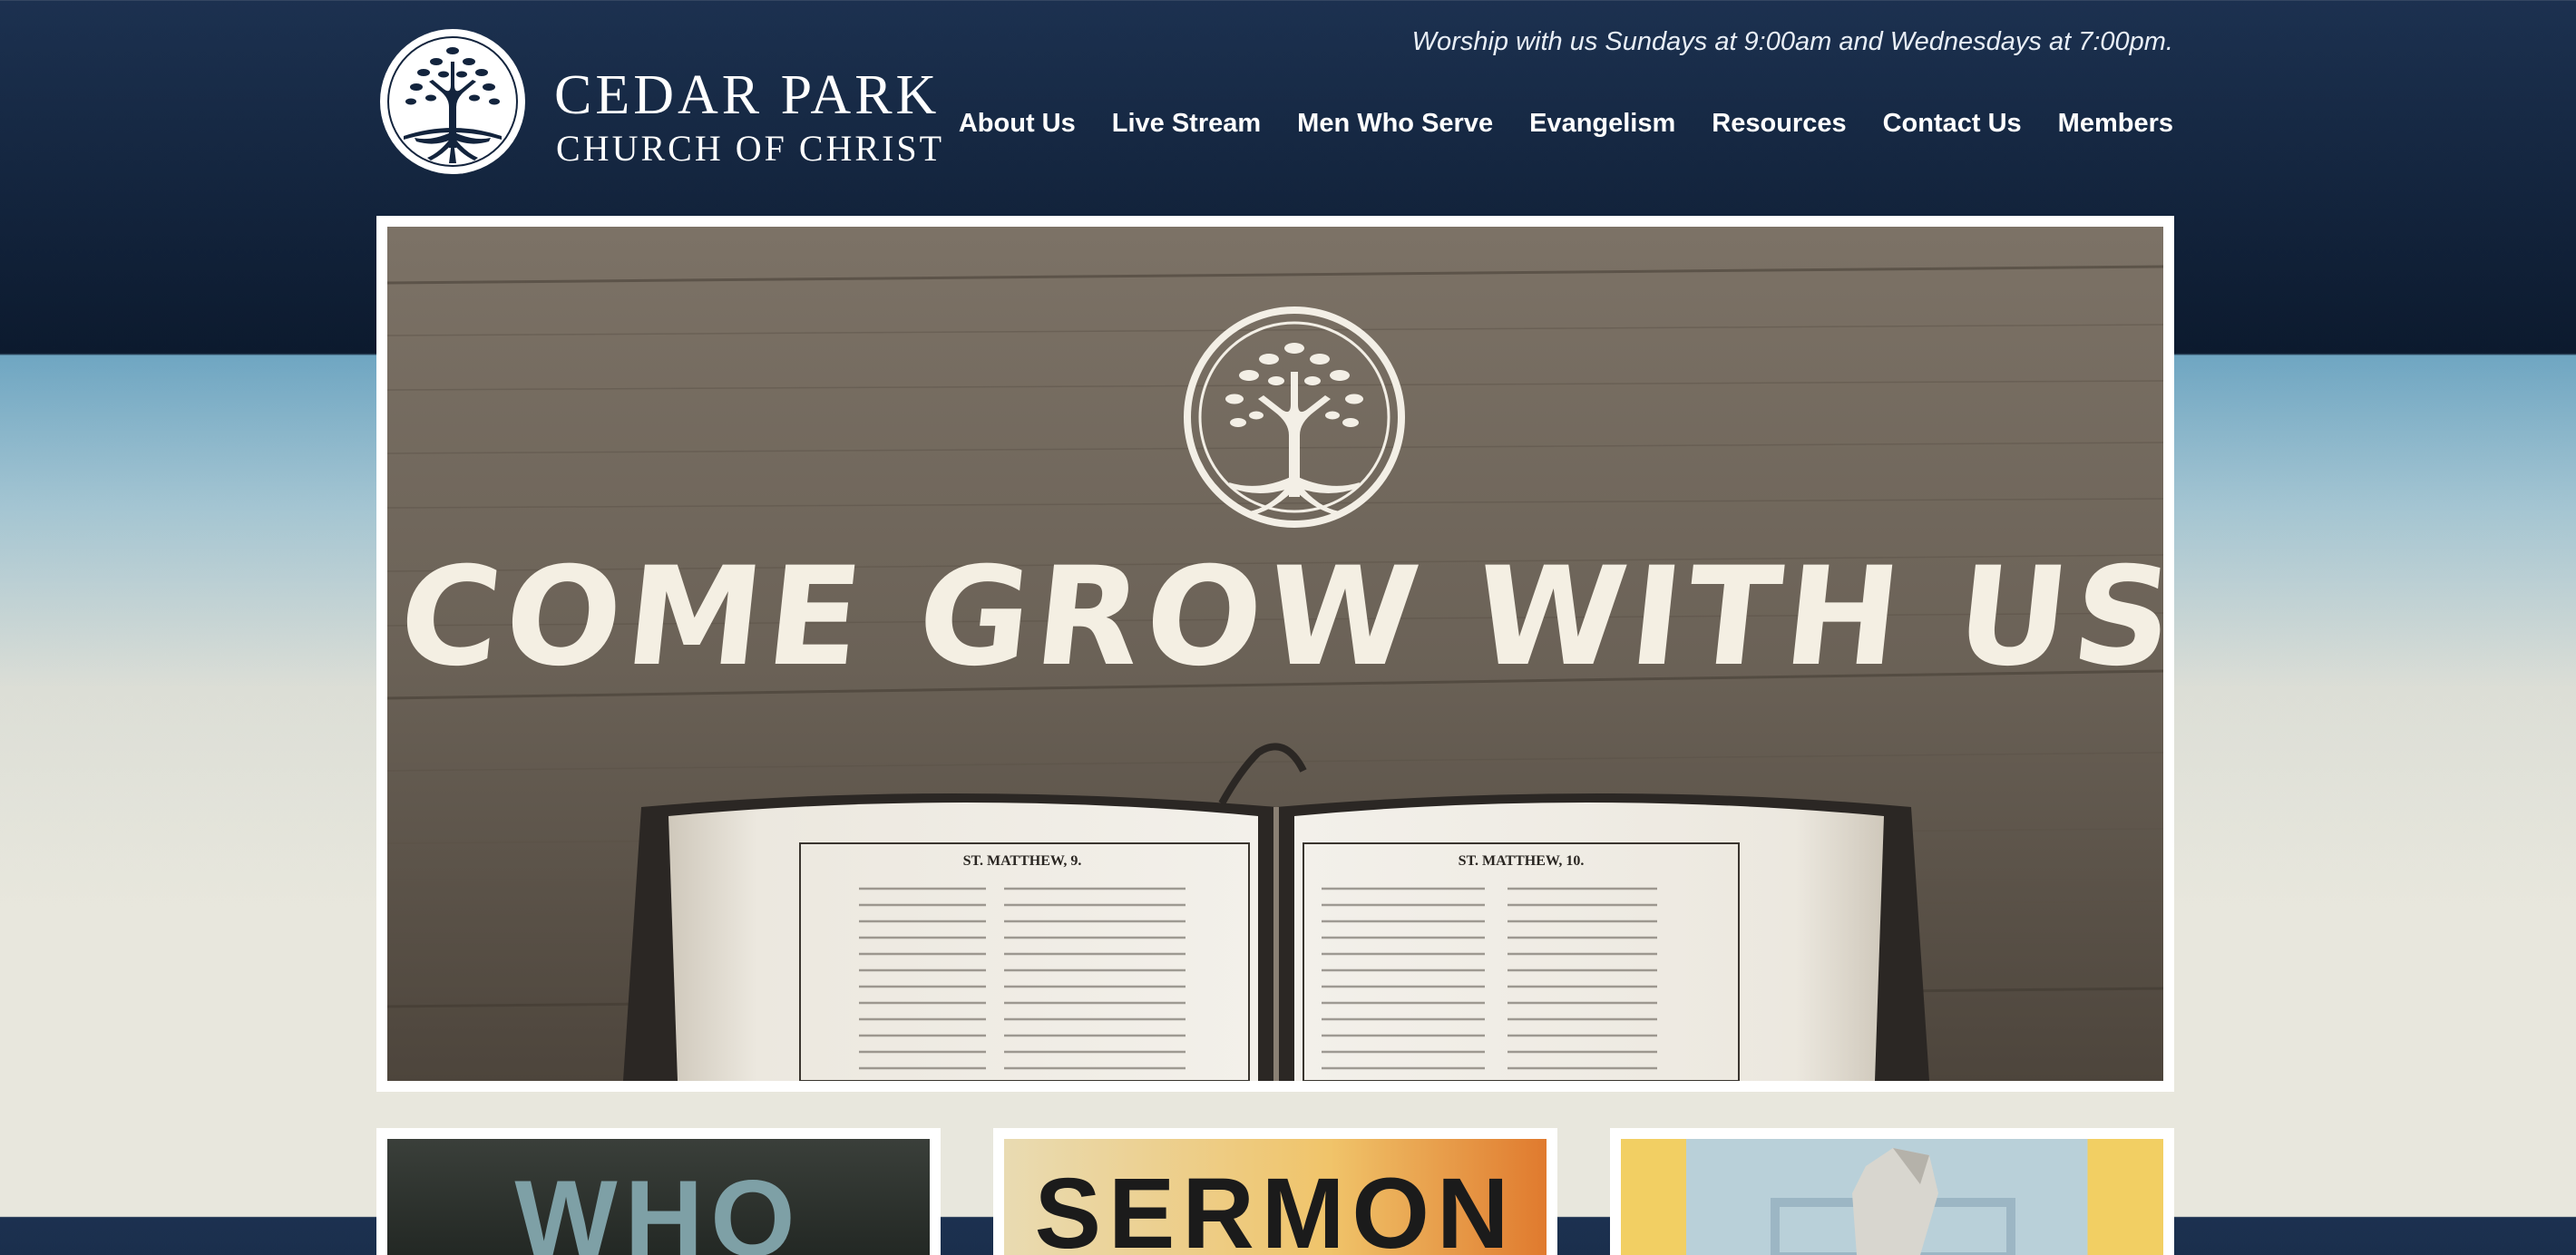  What do you see at coordinates (2115, 124) in the screenshot?
I see `nav-item-members: Members` at bounding box center [2115, 124].